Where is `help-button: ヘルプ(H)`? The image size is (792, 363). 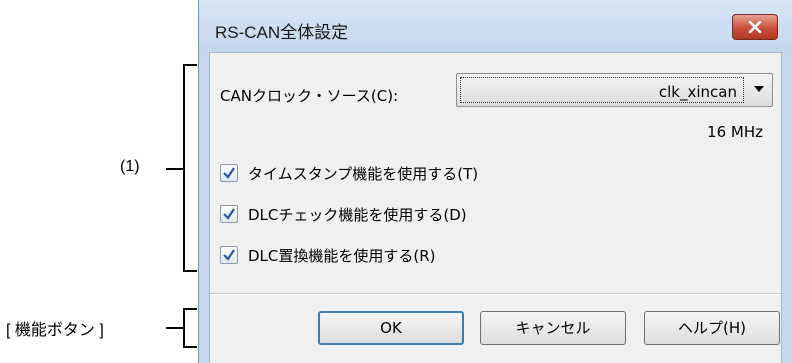
help-button: ヘルプ(H) is located at coordinates (712, 328).